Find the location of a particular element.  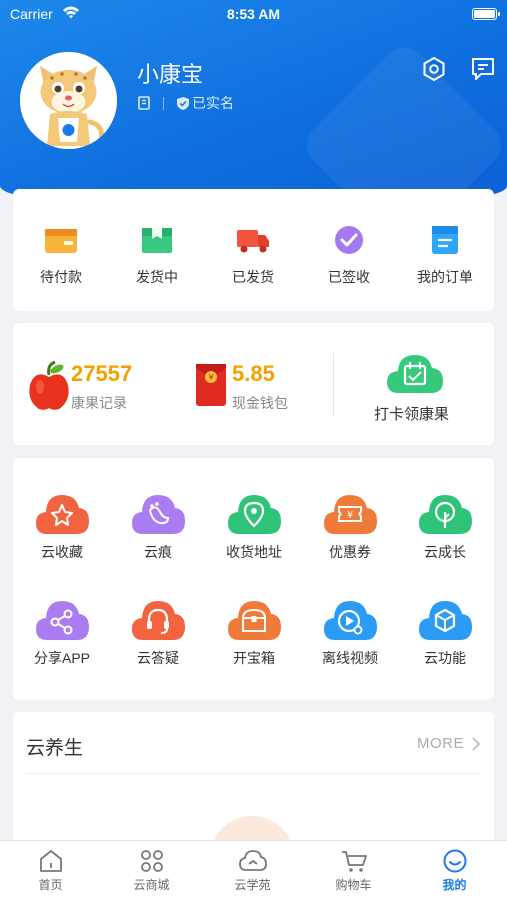

feature-offline-video: 离线视频 is located at coordinates (350, 632).